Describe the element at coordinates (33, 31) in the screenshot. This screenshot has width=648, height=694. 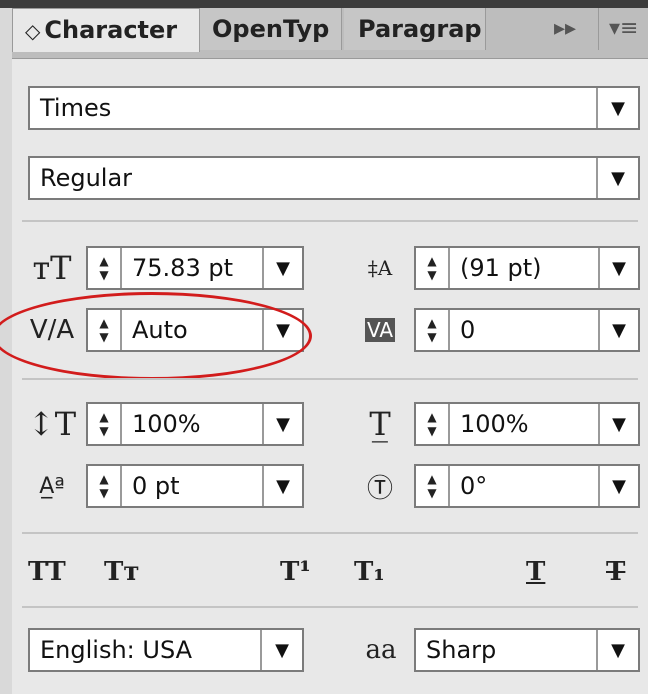
I see `updown-chevron-icon: ◇` at that location.